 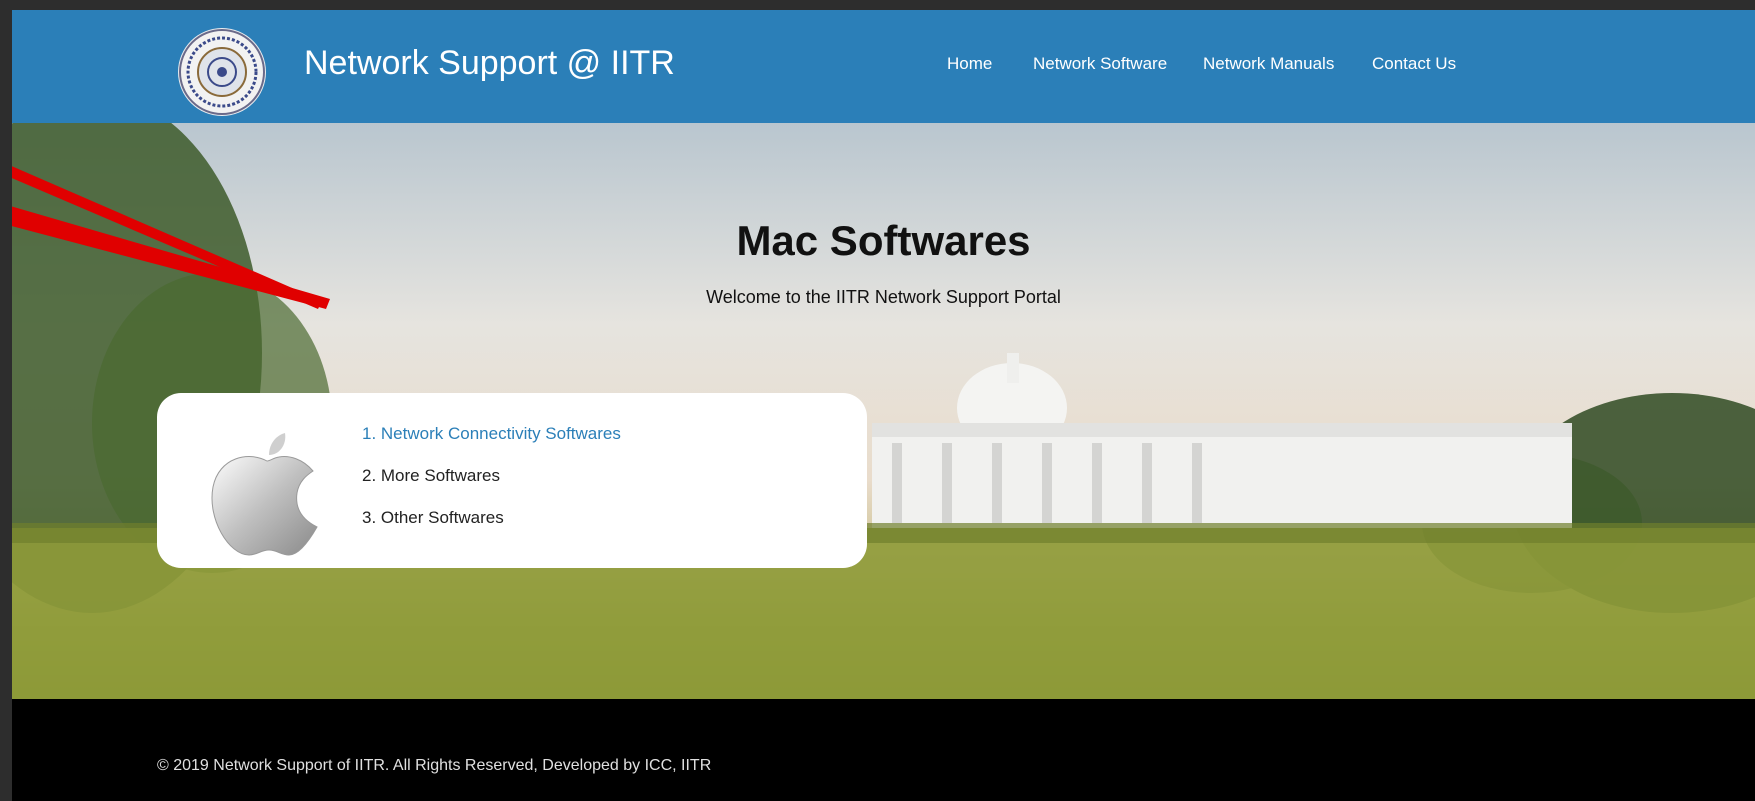 I want to click on iitr-logo-icon, so click(x=222, y=72).